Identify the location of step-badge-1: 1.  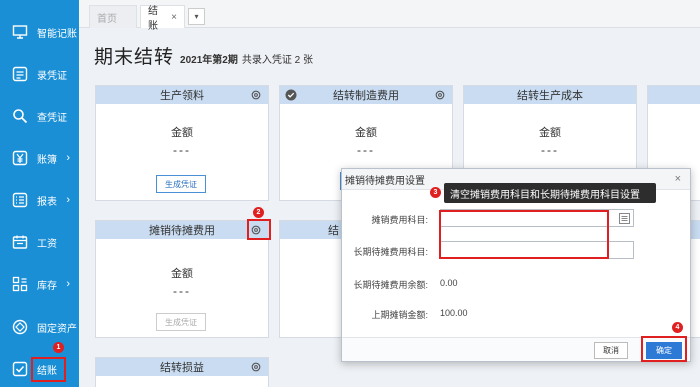
(58, 347).